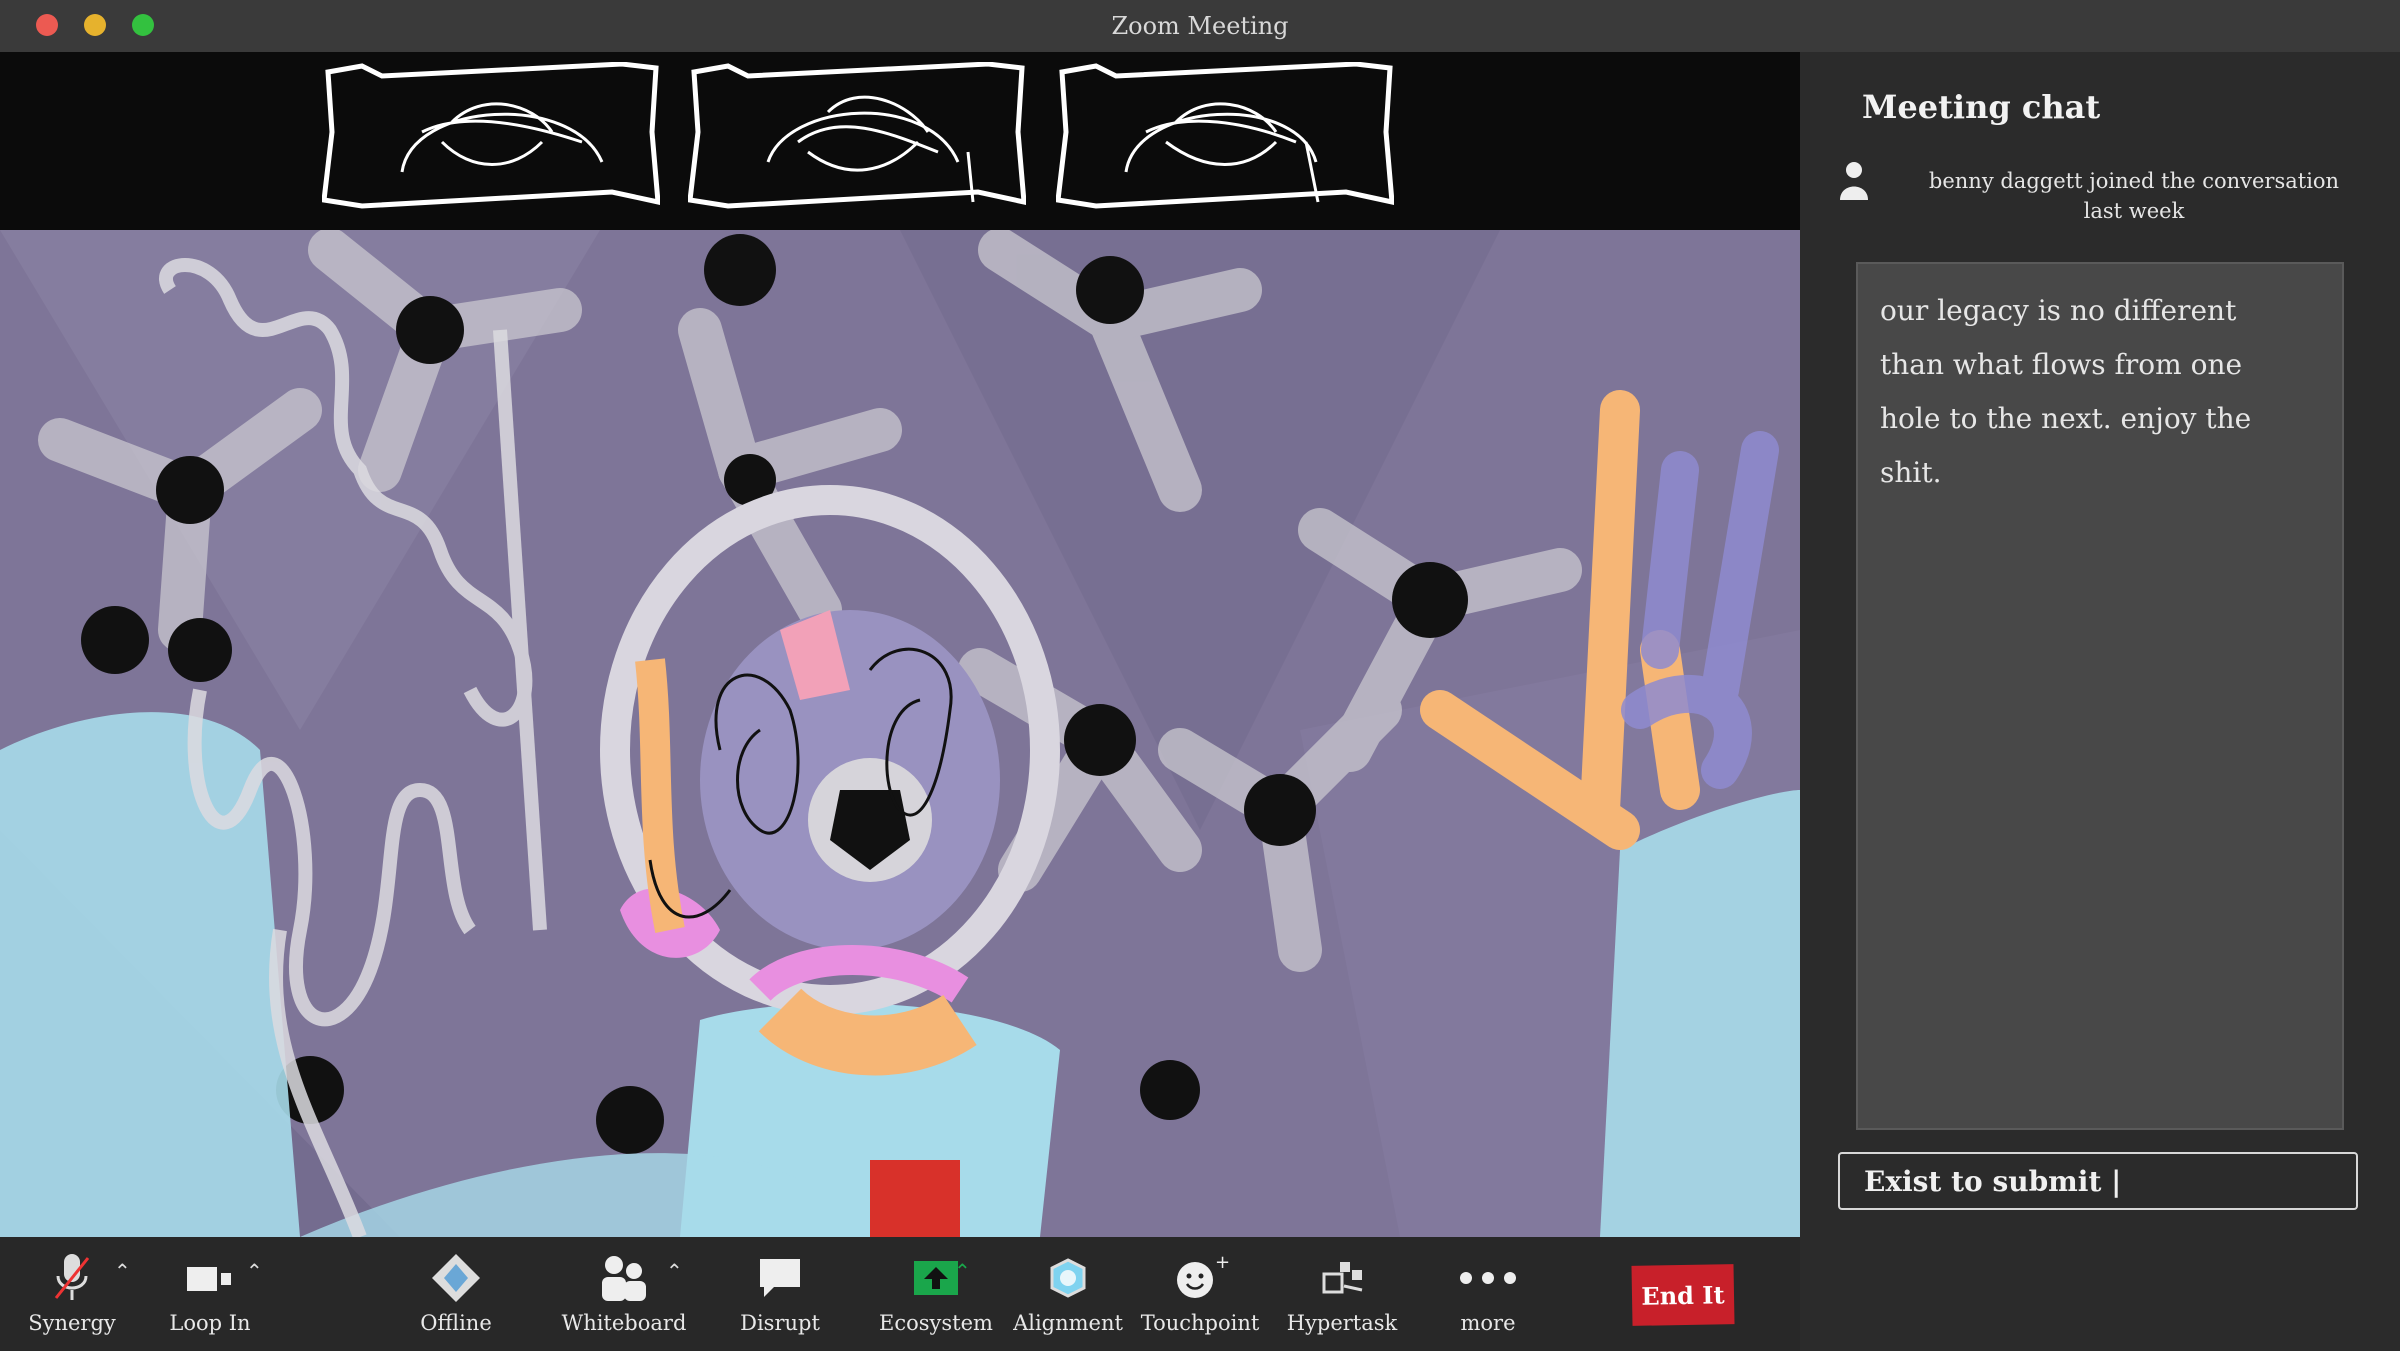 Image resolution: width=2400 pixels, height=1351 pixels. I want to click on apps-icon, so click(1342, 1278).